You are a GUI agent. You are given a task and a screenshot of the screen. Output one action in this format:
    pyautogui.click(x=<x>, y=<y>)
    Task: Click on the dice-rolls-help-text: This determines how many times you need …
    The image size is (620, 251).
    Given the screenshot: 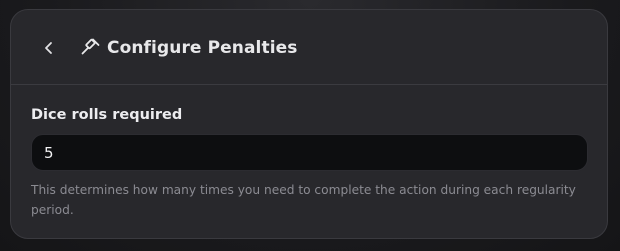 What is the action you would take?
    pyautogui.click(x=303, y=200)
    